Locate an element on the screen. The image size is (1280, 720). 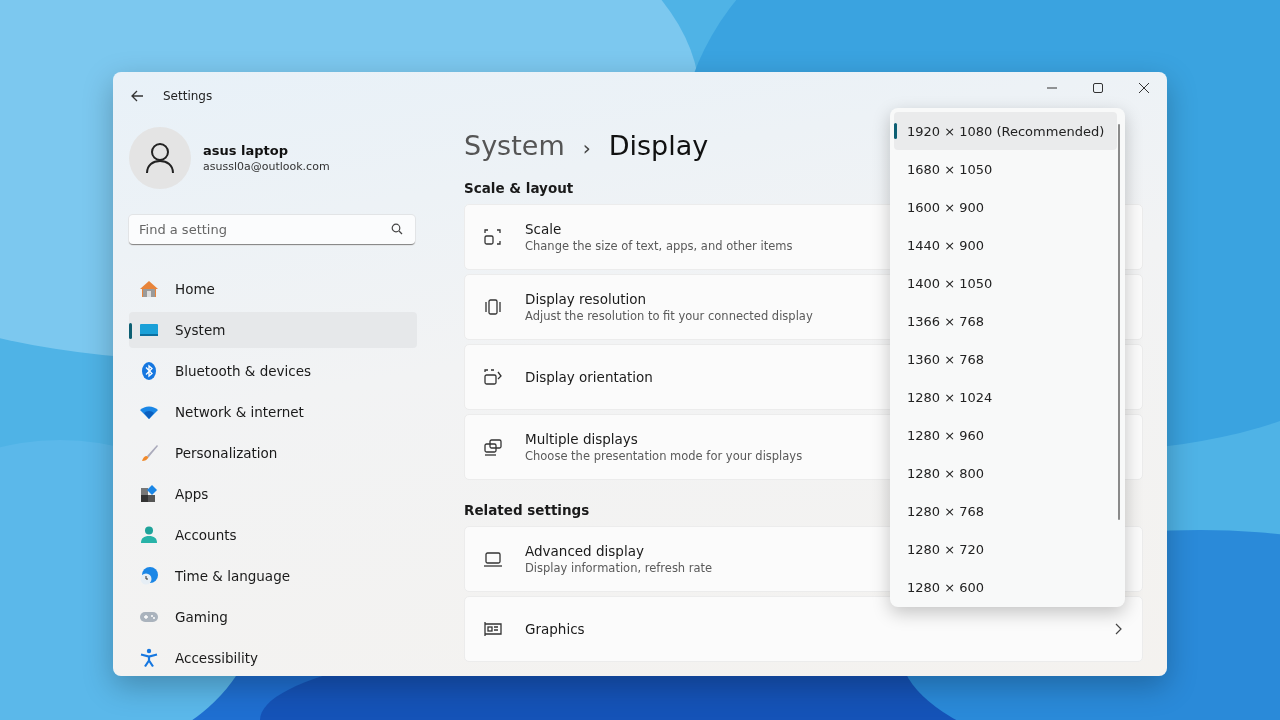
laptop-icon is located at coordinates (493, 559).